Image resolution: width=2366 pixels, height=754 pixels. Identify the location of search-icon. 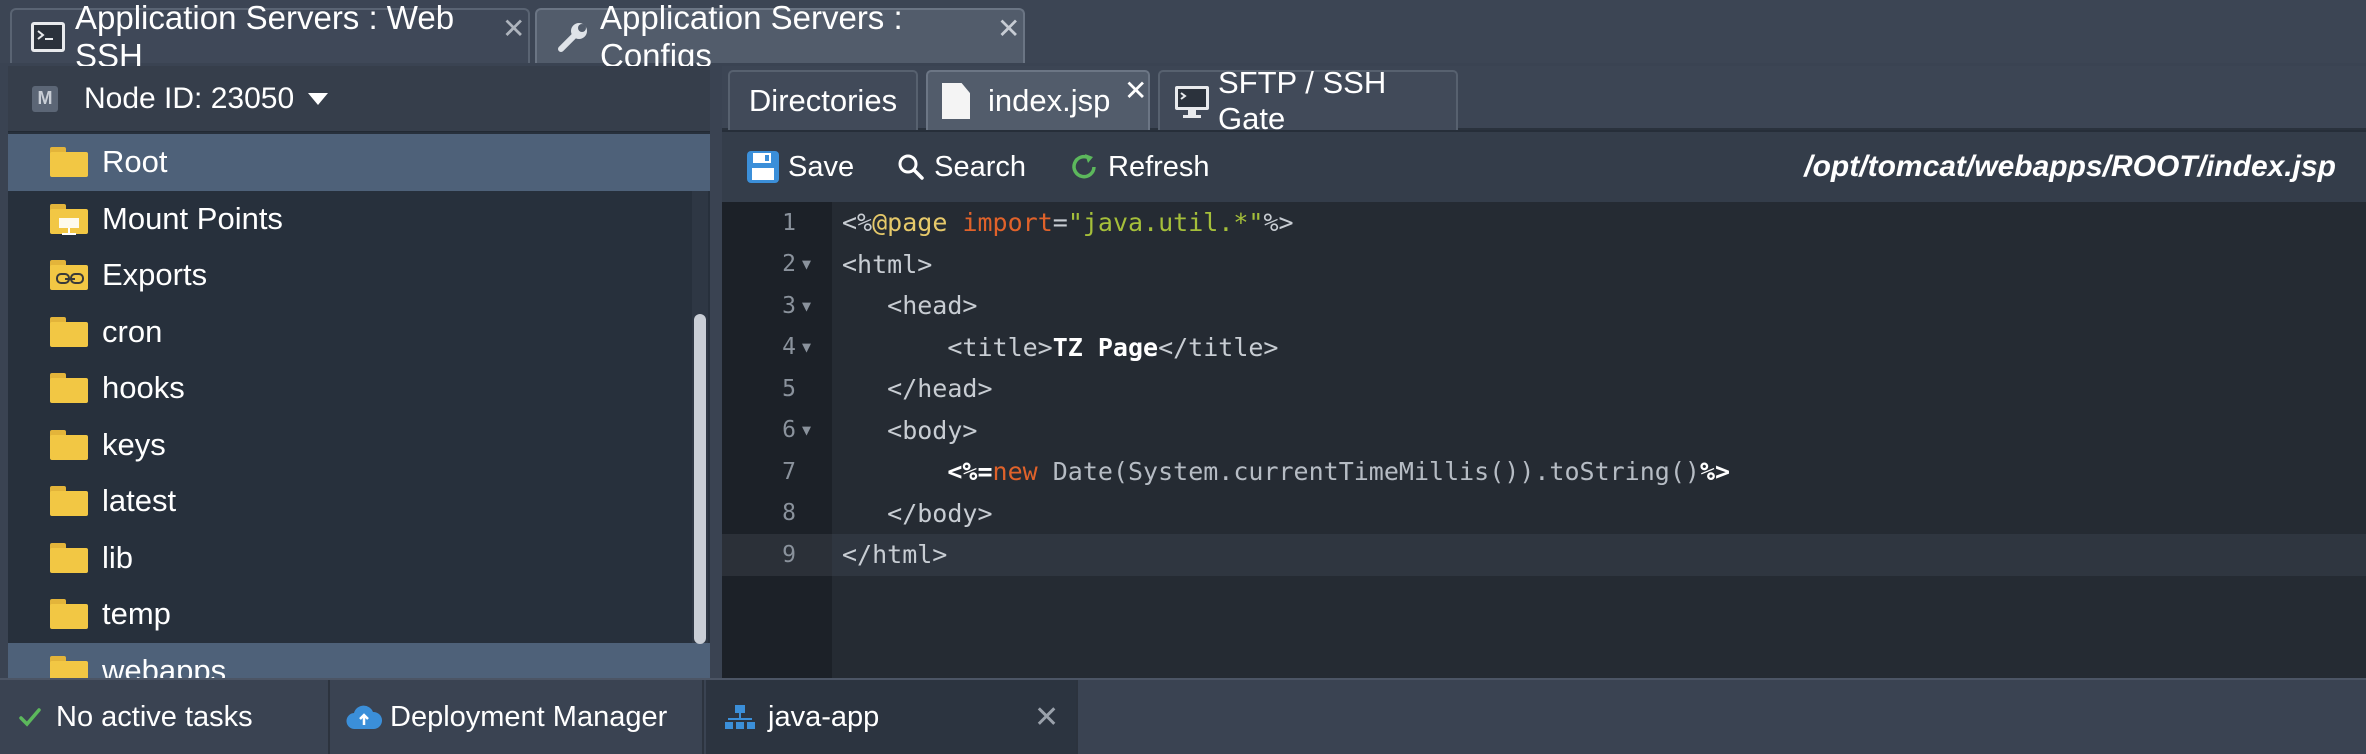
(911, 167).